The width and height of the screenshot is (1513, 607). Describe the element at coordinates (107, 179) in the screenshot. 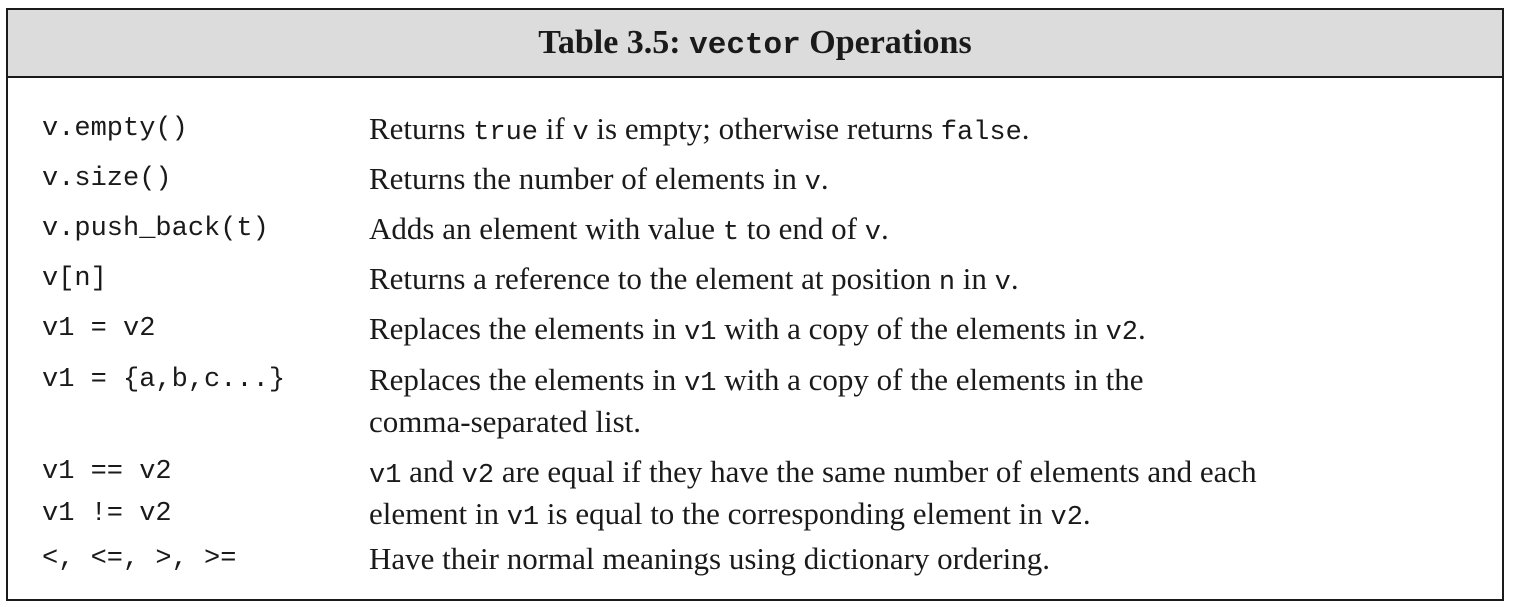

I see `operation-cell: v.size()` at that location.